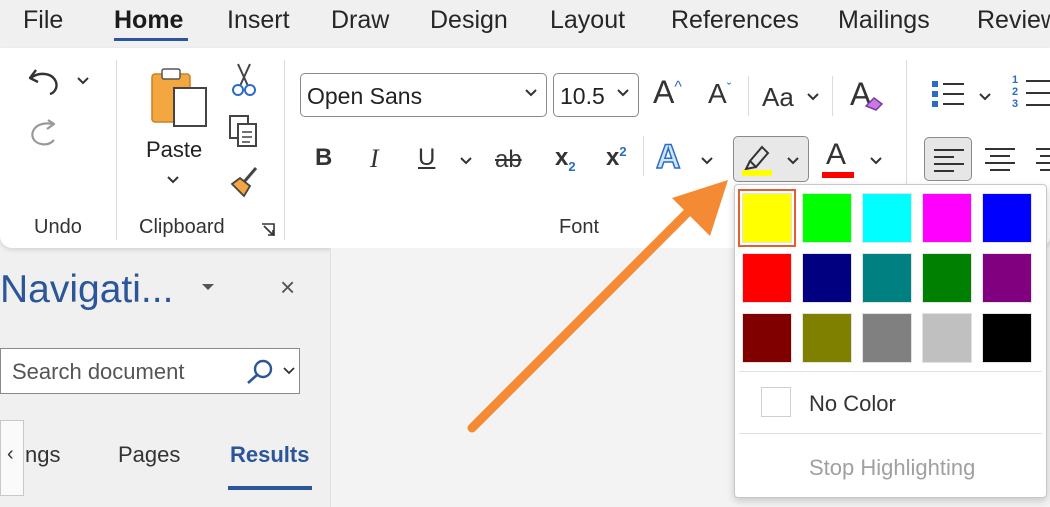 The image size is (1050, 507). Describe the element at coordinates (287, 287) in the screenshot. I see `close-pane-icon: ×` at that location.